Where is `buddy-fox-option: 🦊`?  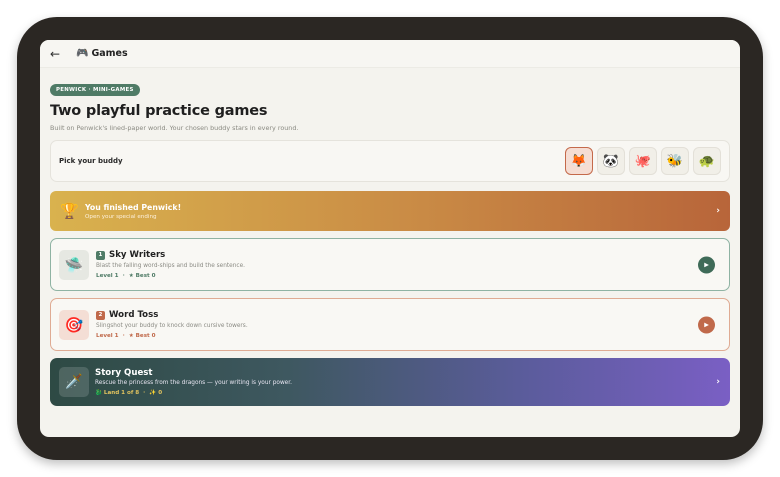
buddy-fox-option: 🦊 is located at coordinates (579, 161).